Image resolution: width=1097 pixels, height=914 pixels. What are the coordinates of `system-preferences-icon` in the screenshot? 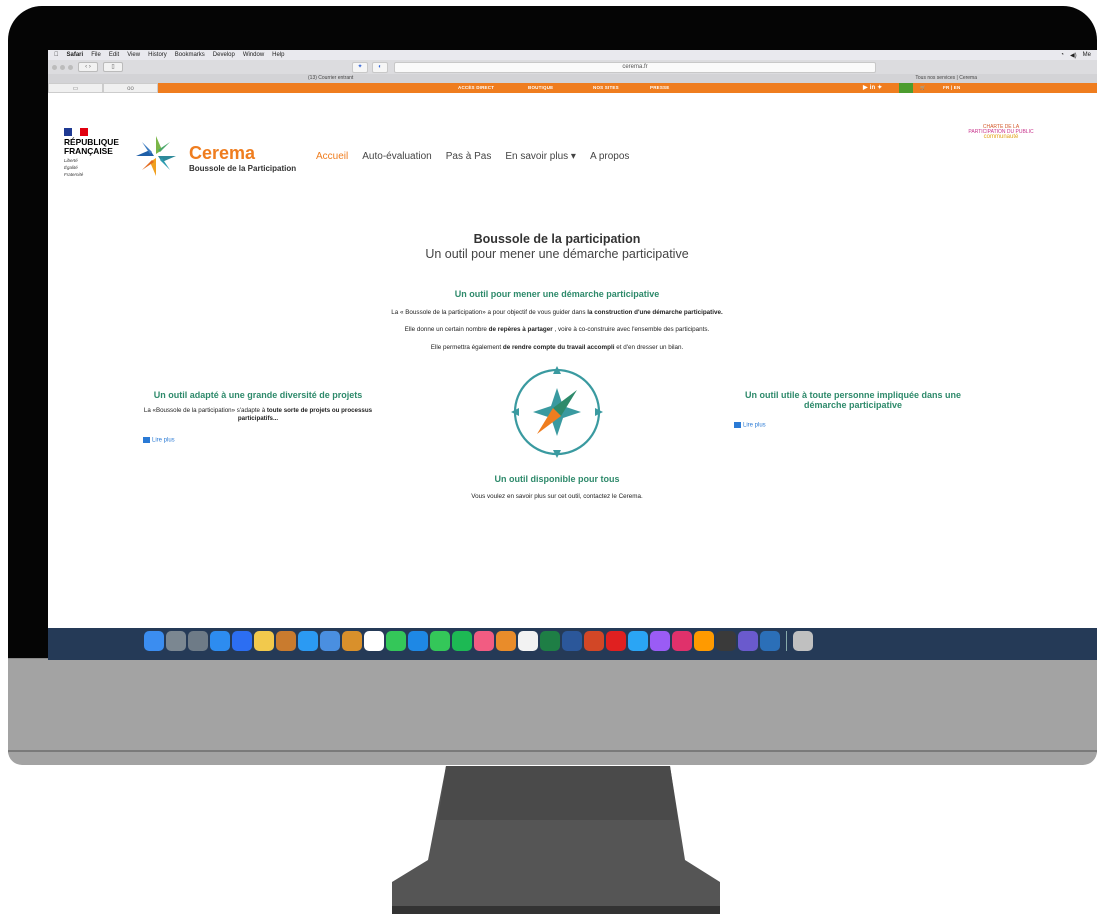 It's located at (198, 641).